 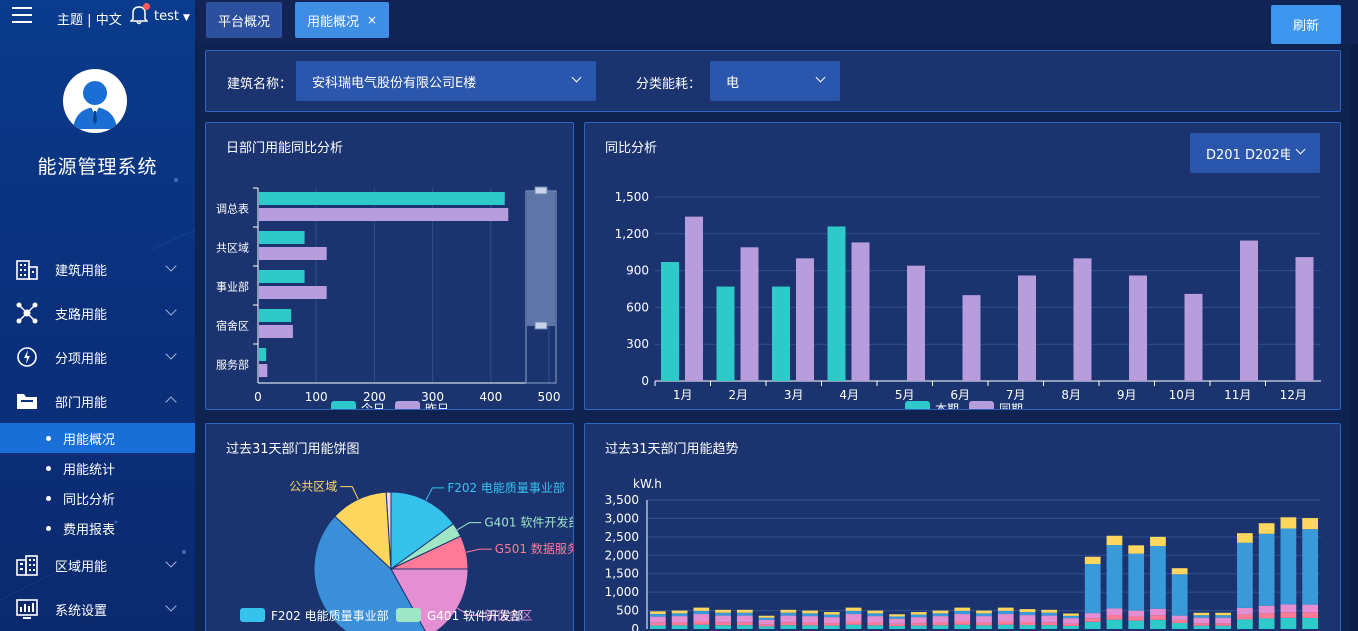 What do you see at coordinates (647, 484) in the screenshot?
I see `y-axis-unit: kW.h` at bounding box center [647, 484].